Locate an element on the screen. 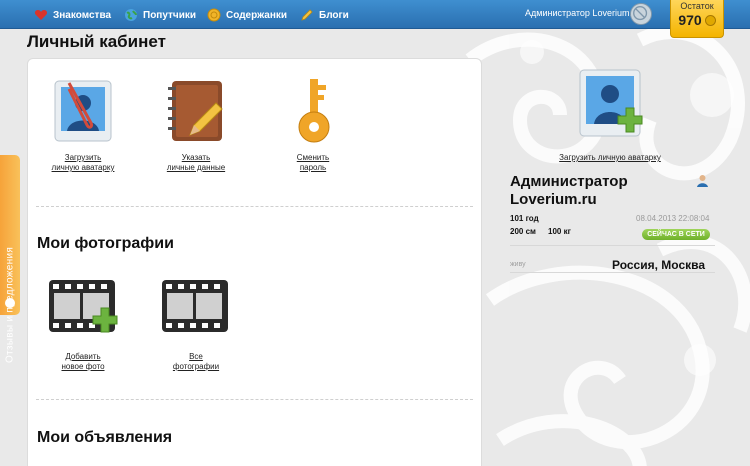  film-add-icon is located at coordinates (83, 306).